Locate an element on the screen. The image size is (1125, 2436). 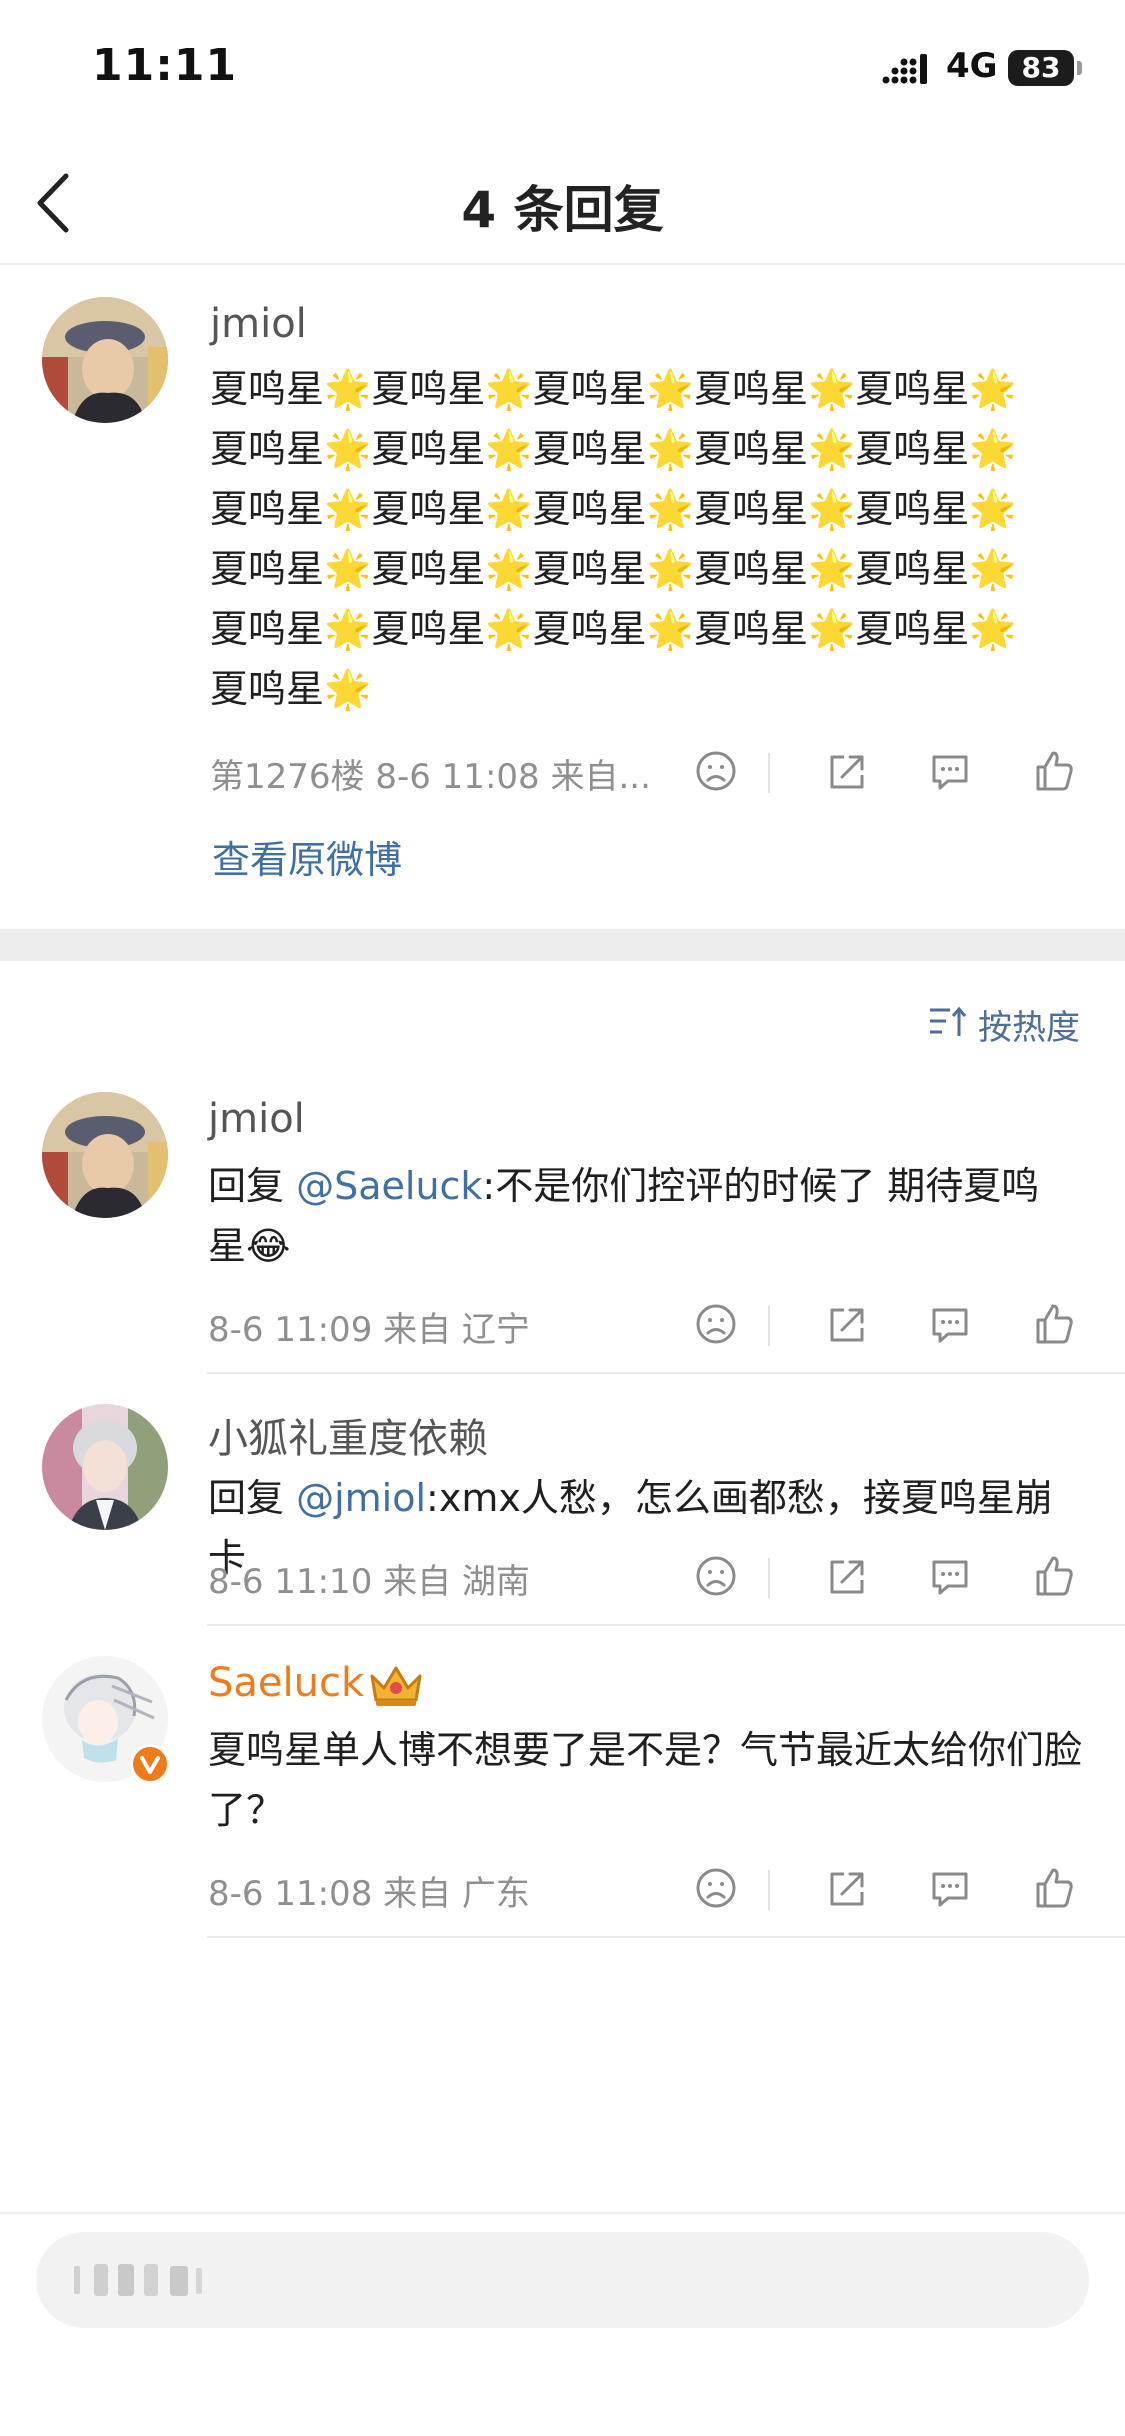
status-time: 11:11 is located at coordinates (165, 65).